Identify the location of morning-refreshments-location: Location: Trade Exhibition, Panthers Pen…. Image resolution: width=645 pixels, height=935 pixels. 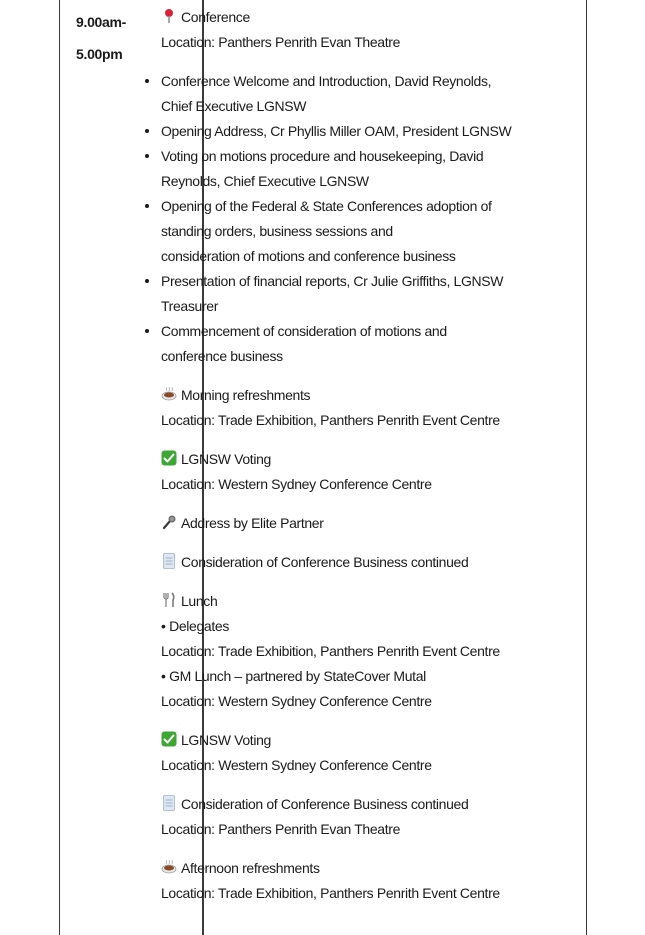
(330, 420).